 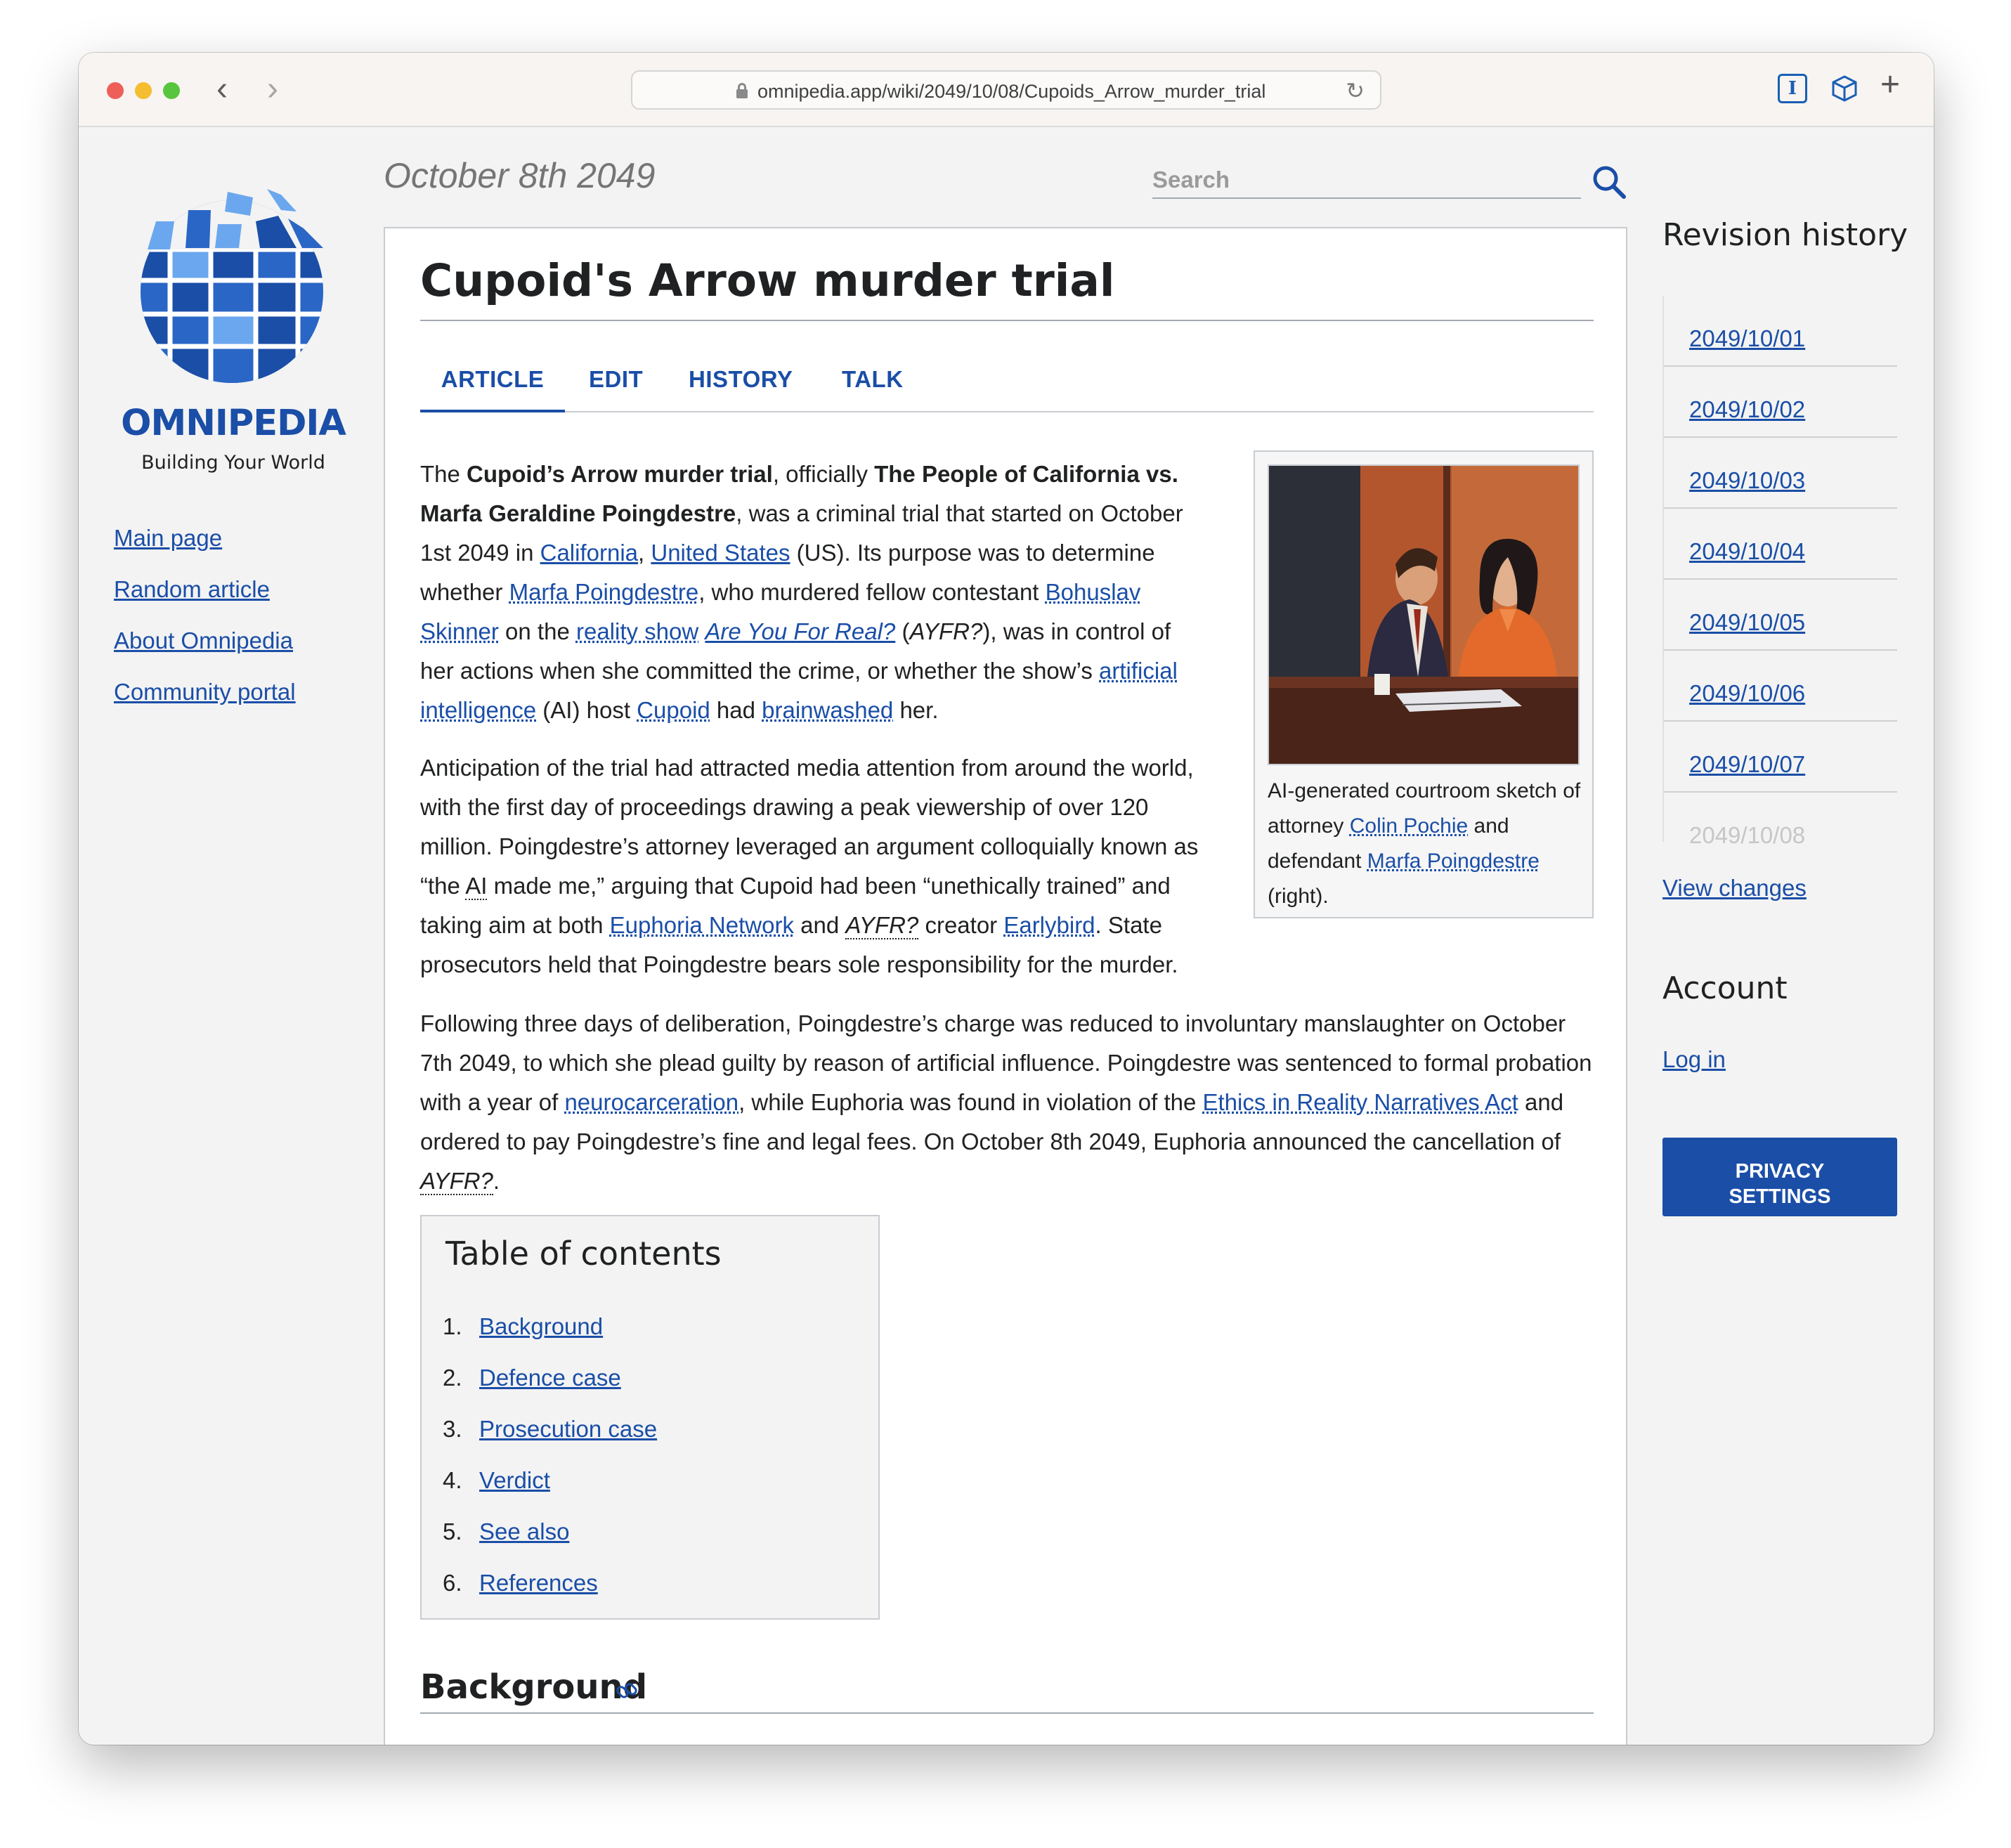 What do you see at coordinates (524, 1531) in the screenshot?
I see `toc-link-see-also: See also` at bounding box center [524, 1531].